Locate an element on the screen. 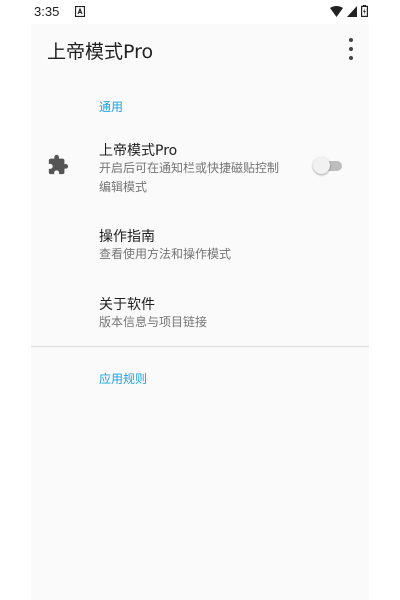  pref-title: 上帝模式Pro is located at coordinates (138, 151).